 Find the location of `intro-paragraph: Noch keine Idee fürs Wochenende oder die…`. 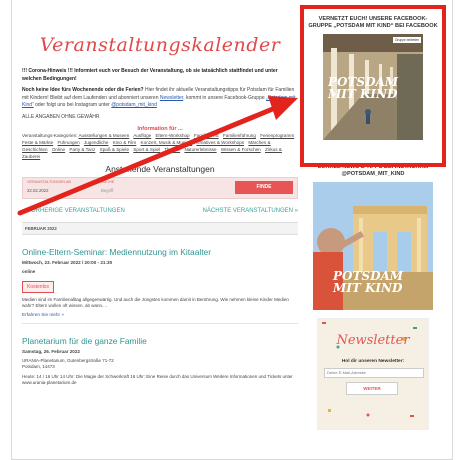

intro-paragraph: Noch keine Idee fürs Wochenende oder die… is located at coordinates (159, 97).